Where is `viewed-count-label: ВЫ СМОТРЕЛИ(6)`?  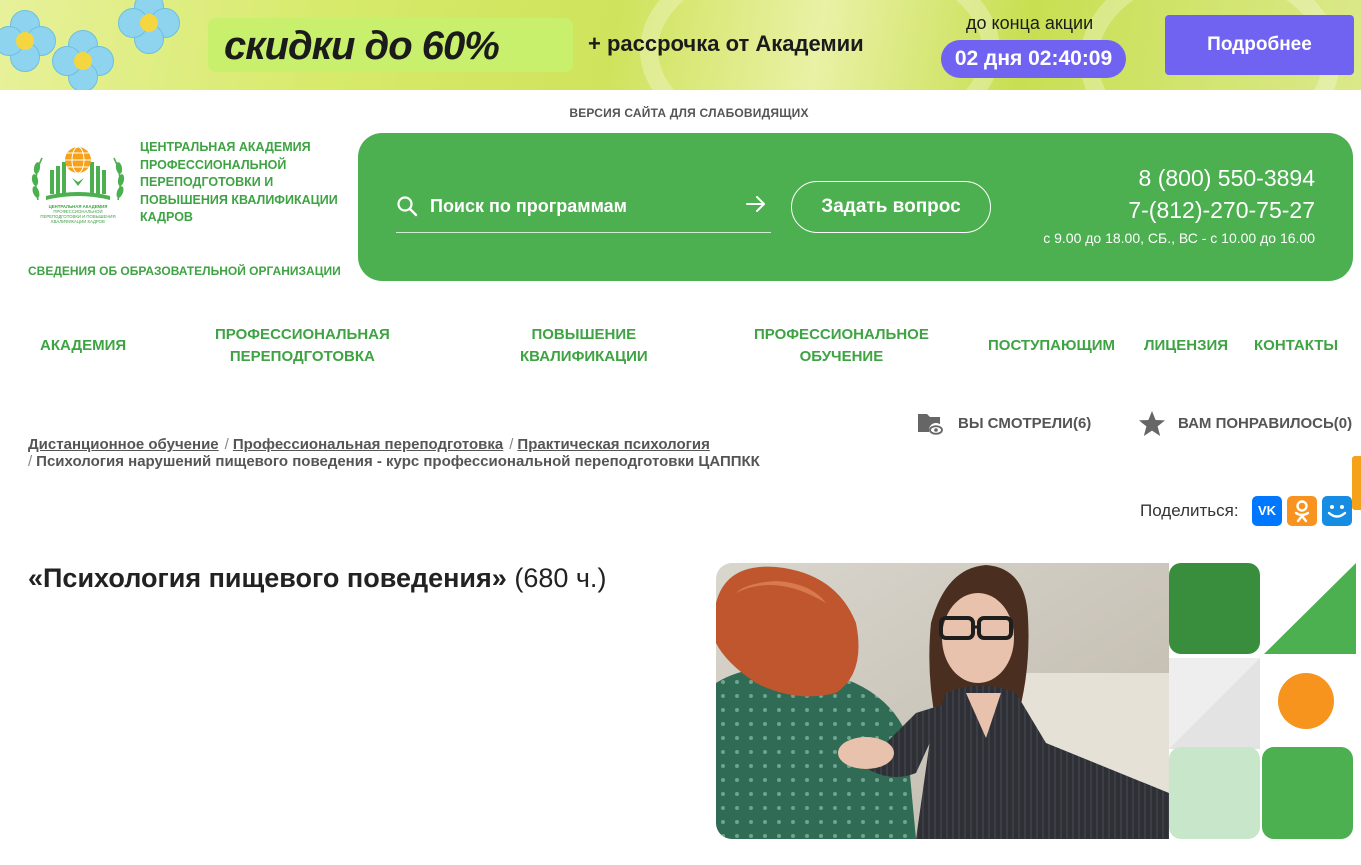
viewed-count-label: ВЫ СМОТРЕЛИ(6) is located at coordinates (1025, 423).